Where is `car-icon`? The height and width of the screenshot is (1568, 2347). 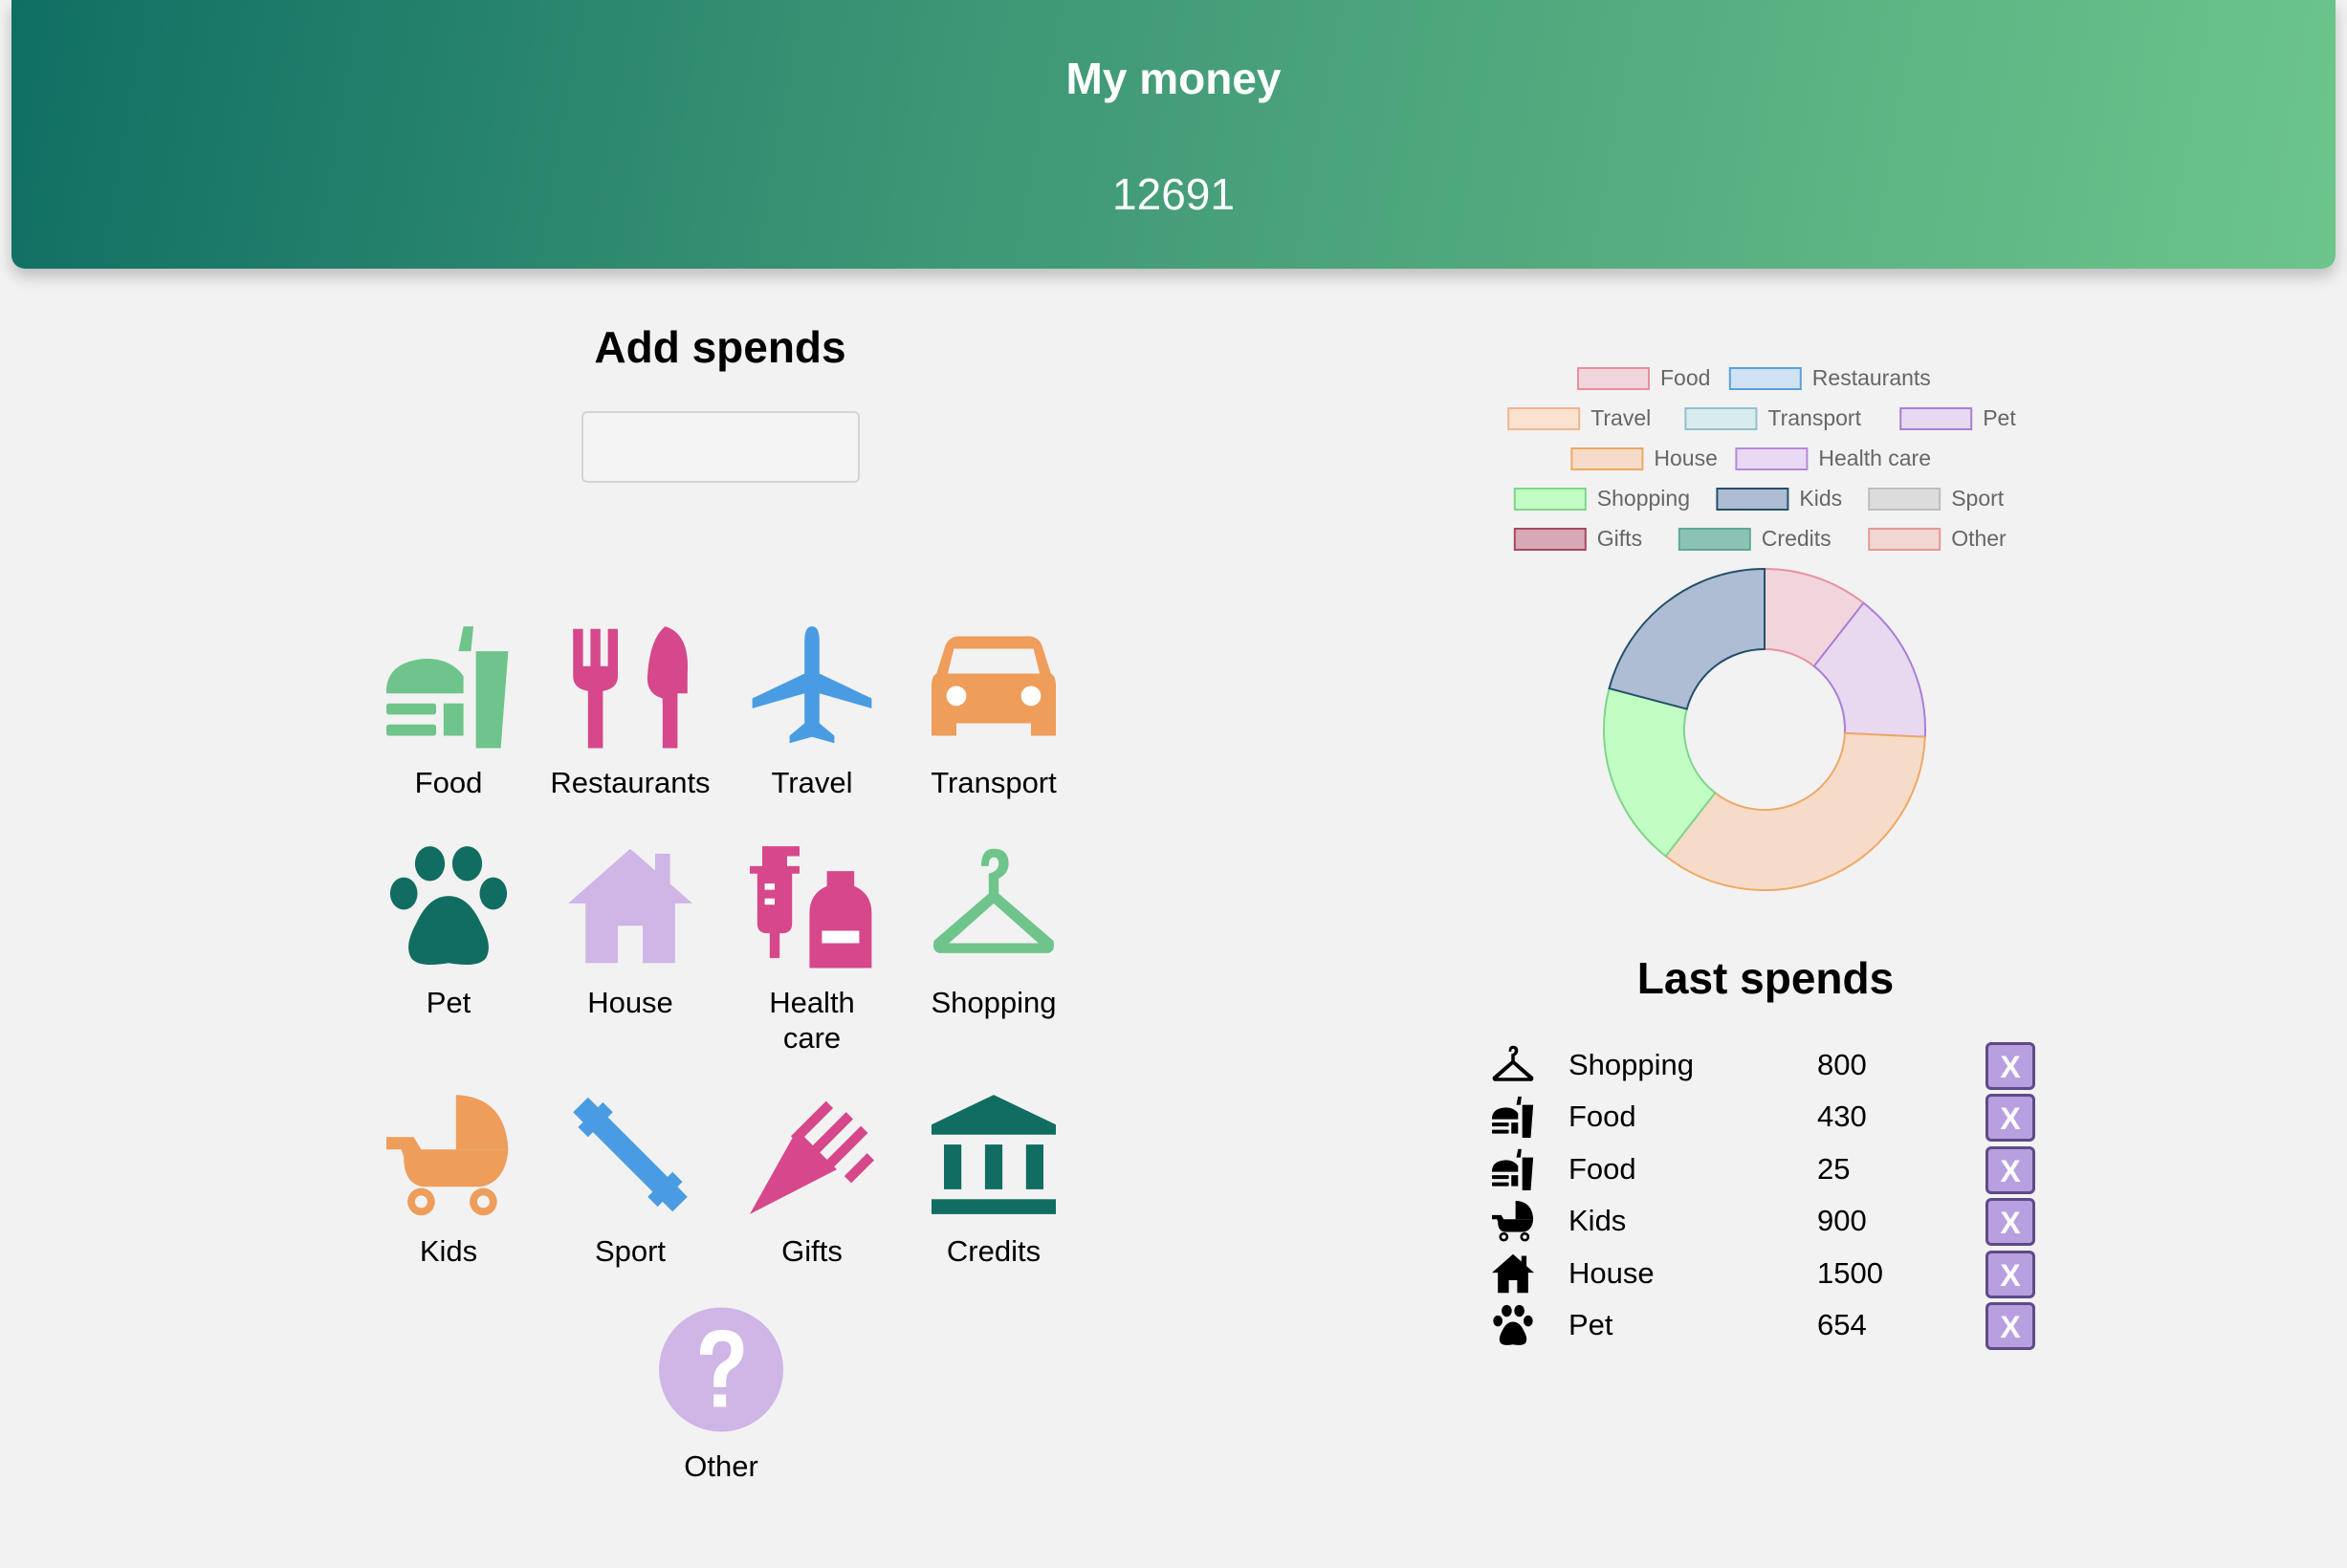 car-icon is located at coordinates (994, 686).